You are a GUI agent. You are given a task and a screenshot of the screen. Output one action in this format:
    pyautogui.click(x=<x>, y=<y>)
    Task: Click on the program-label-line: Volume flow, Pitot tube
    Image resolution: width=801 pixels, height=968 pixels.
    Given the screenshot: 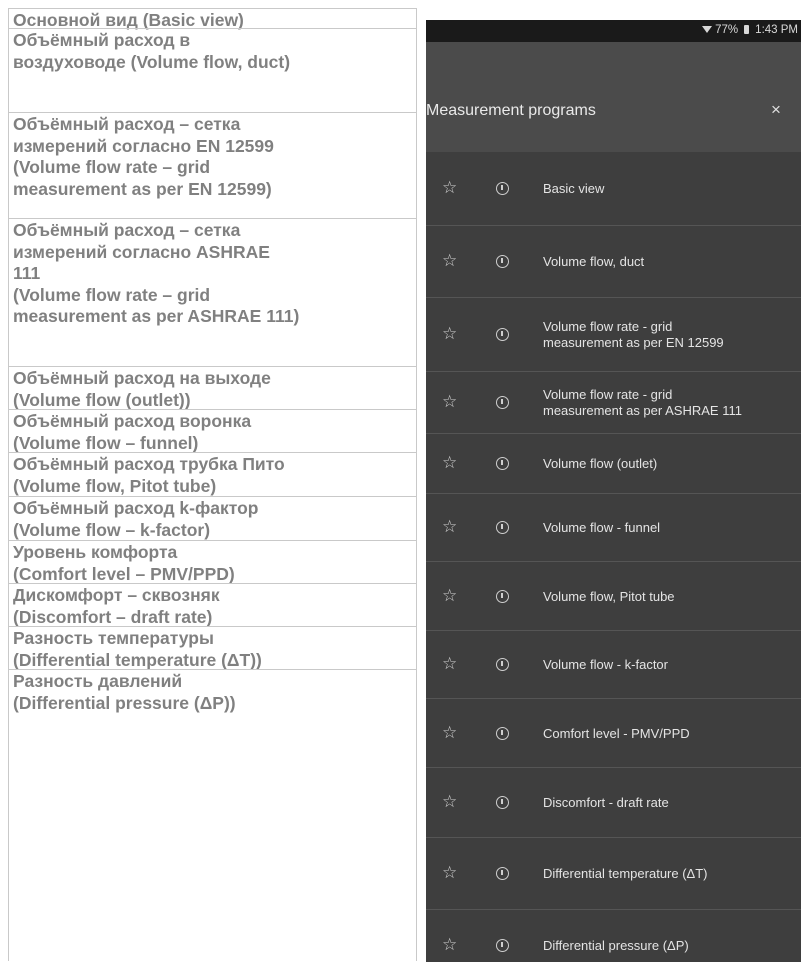 What is the action you would take?
    pyautogui.click(x=609, y=596)
    